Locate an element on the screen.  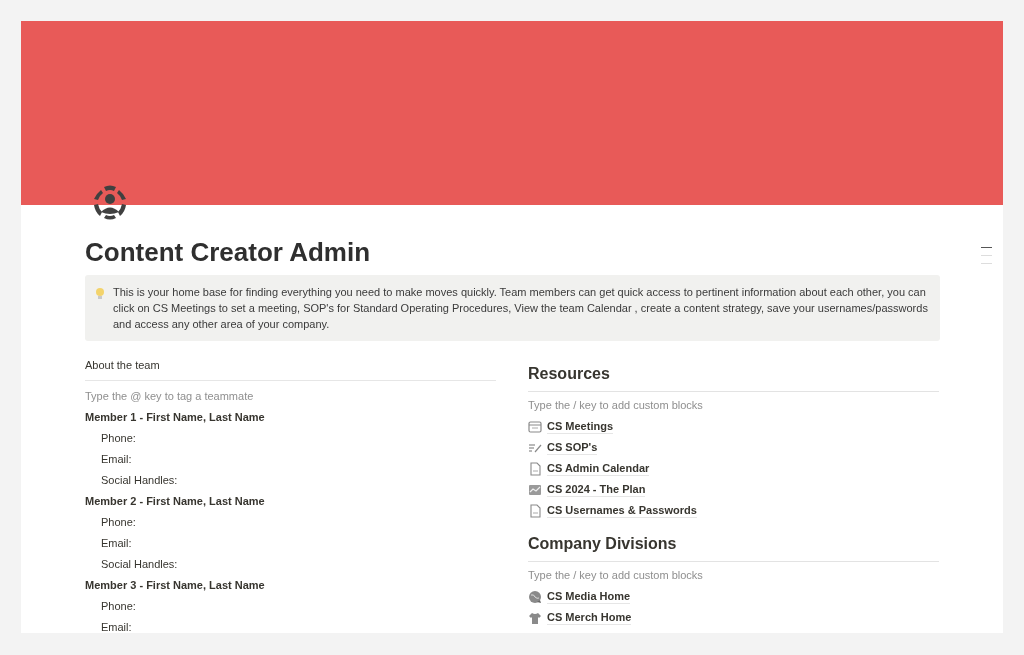
section-heading: About the team is located at coordinates (290, 368).